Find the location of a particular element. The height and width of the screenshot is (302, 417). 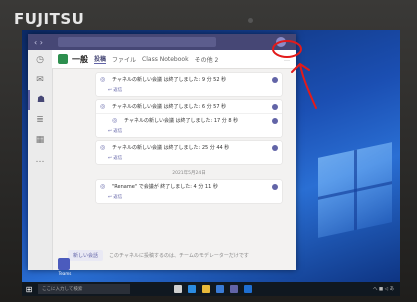

activity-icon: ◷ is located at coordinates (40, 60).